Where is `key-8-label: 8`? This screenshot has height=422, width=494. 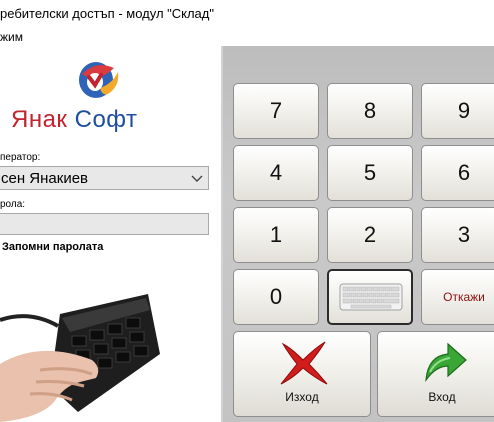 key-8-label: 8 is located at coordinates (370, 110).